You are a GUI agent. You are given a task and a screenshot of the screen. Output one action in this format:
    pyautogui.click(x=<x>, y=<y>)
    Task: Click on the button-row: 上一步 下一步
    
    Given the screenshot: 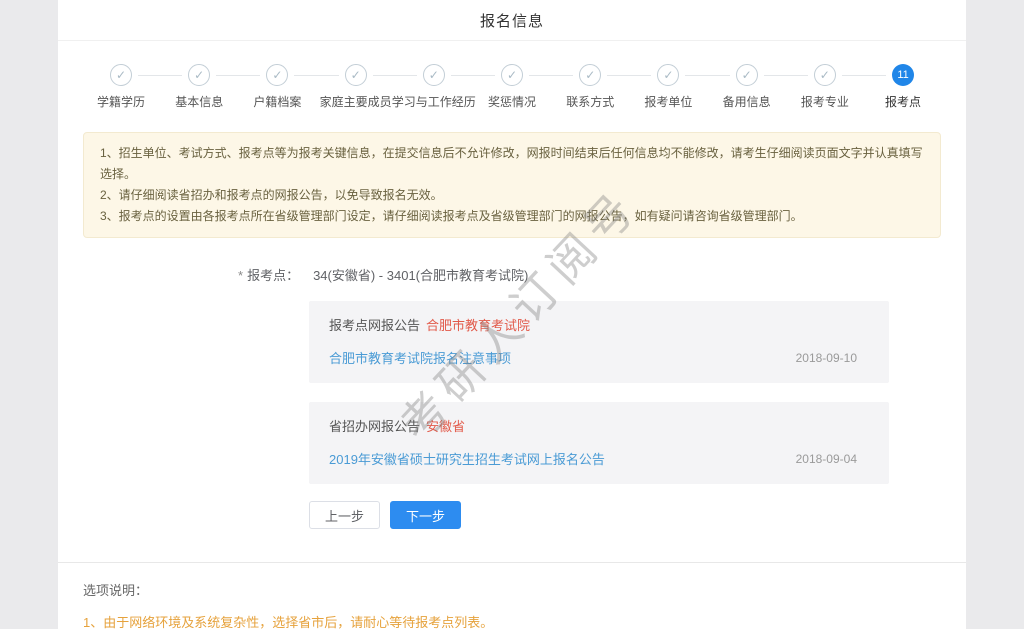 What is the action you would take?
    pyautogui.click(x=637, y=515)
    